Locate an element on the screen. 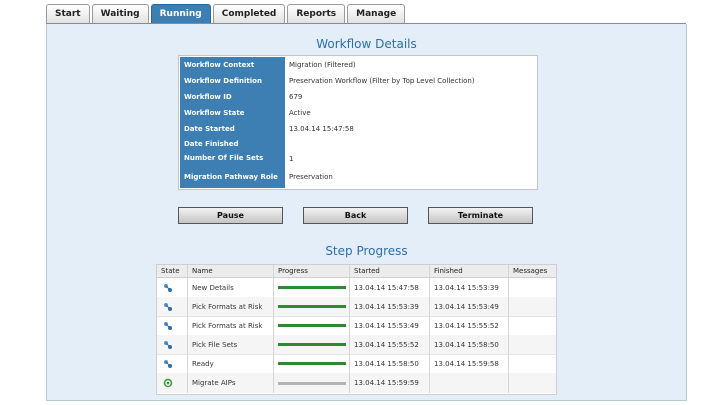  started-cell: 13.04.14 15:53:49 is located at coordinates (389, 325).